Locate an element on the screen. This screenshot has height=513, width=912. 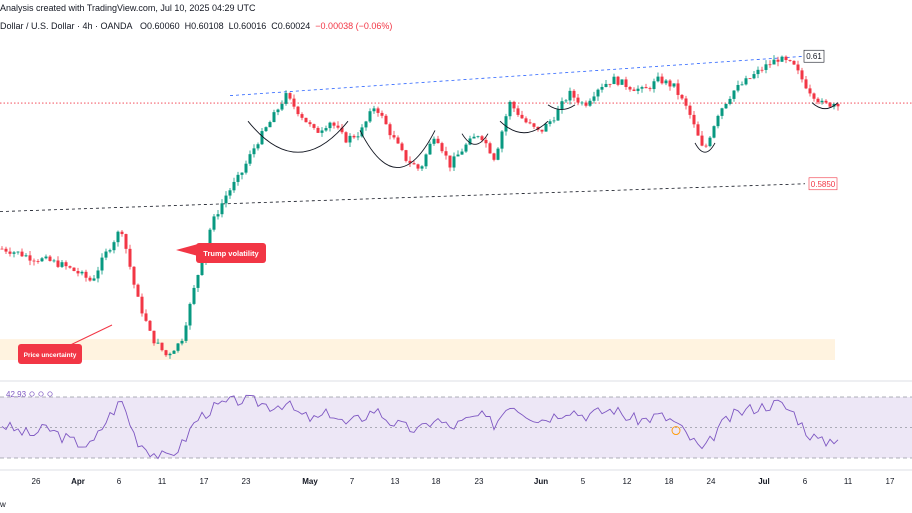
x-tick-label: 6 is located at coordinates (805, 481).